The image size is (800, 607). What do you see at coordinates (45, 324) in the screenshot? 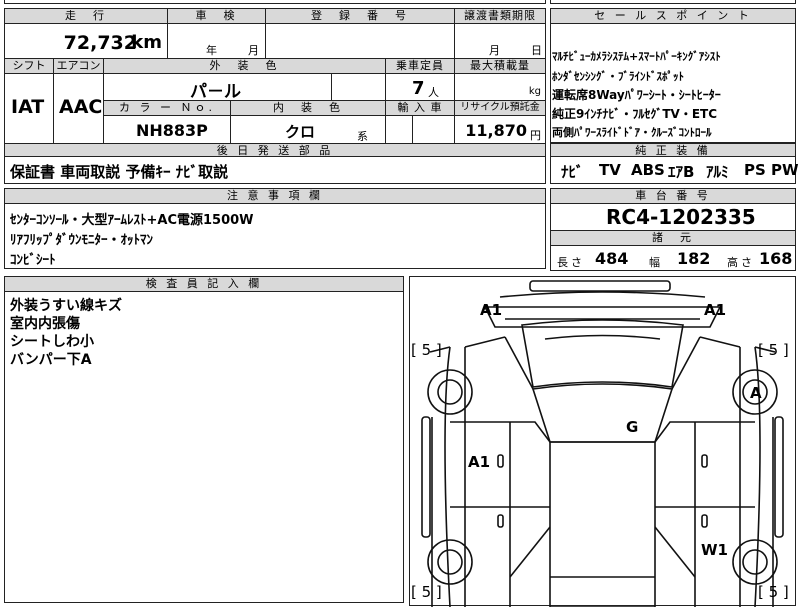
I see `inspector-line-2: 室内内張傷` at bounding box center [45, 324].